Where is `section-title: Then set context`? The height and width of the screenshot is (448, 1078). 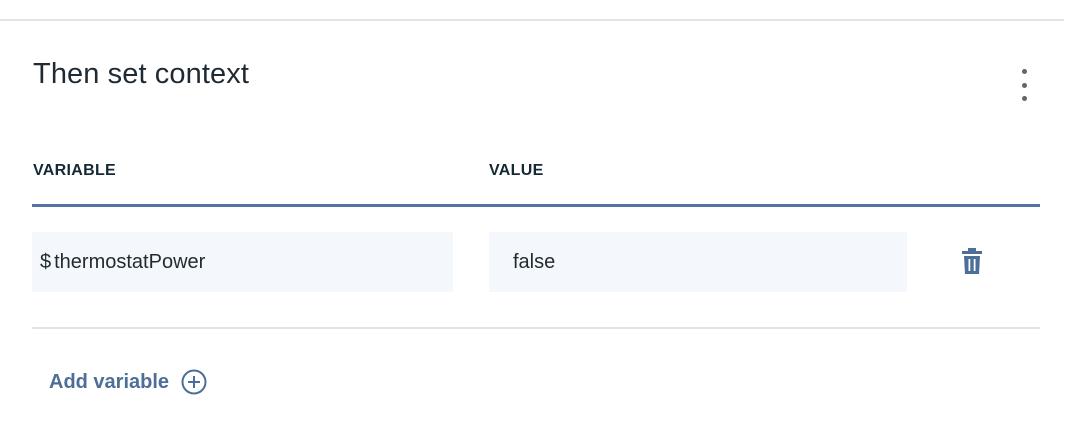
section-title: Then set context is located at coordinates (141, 74).